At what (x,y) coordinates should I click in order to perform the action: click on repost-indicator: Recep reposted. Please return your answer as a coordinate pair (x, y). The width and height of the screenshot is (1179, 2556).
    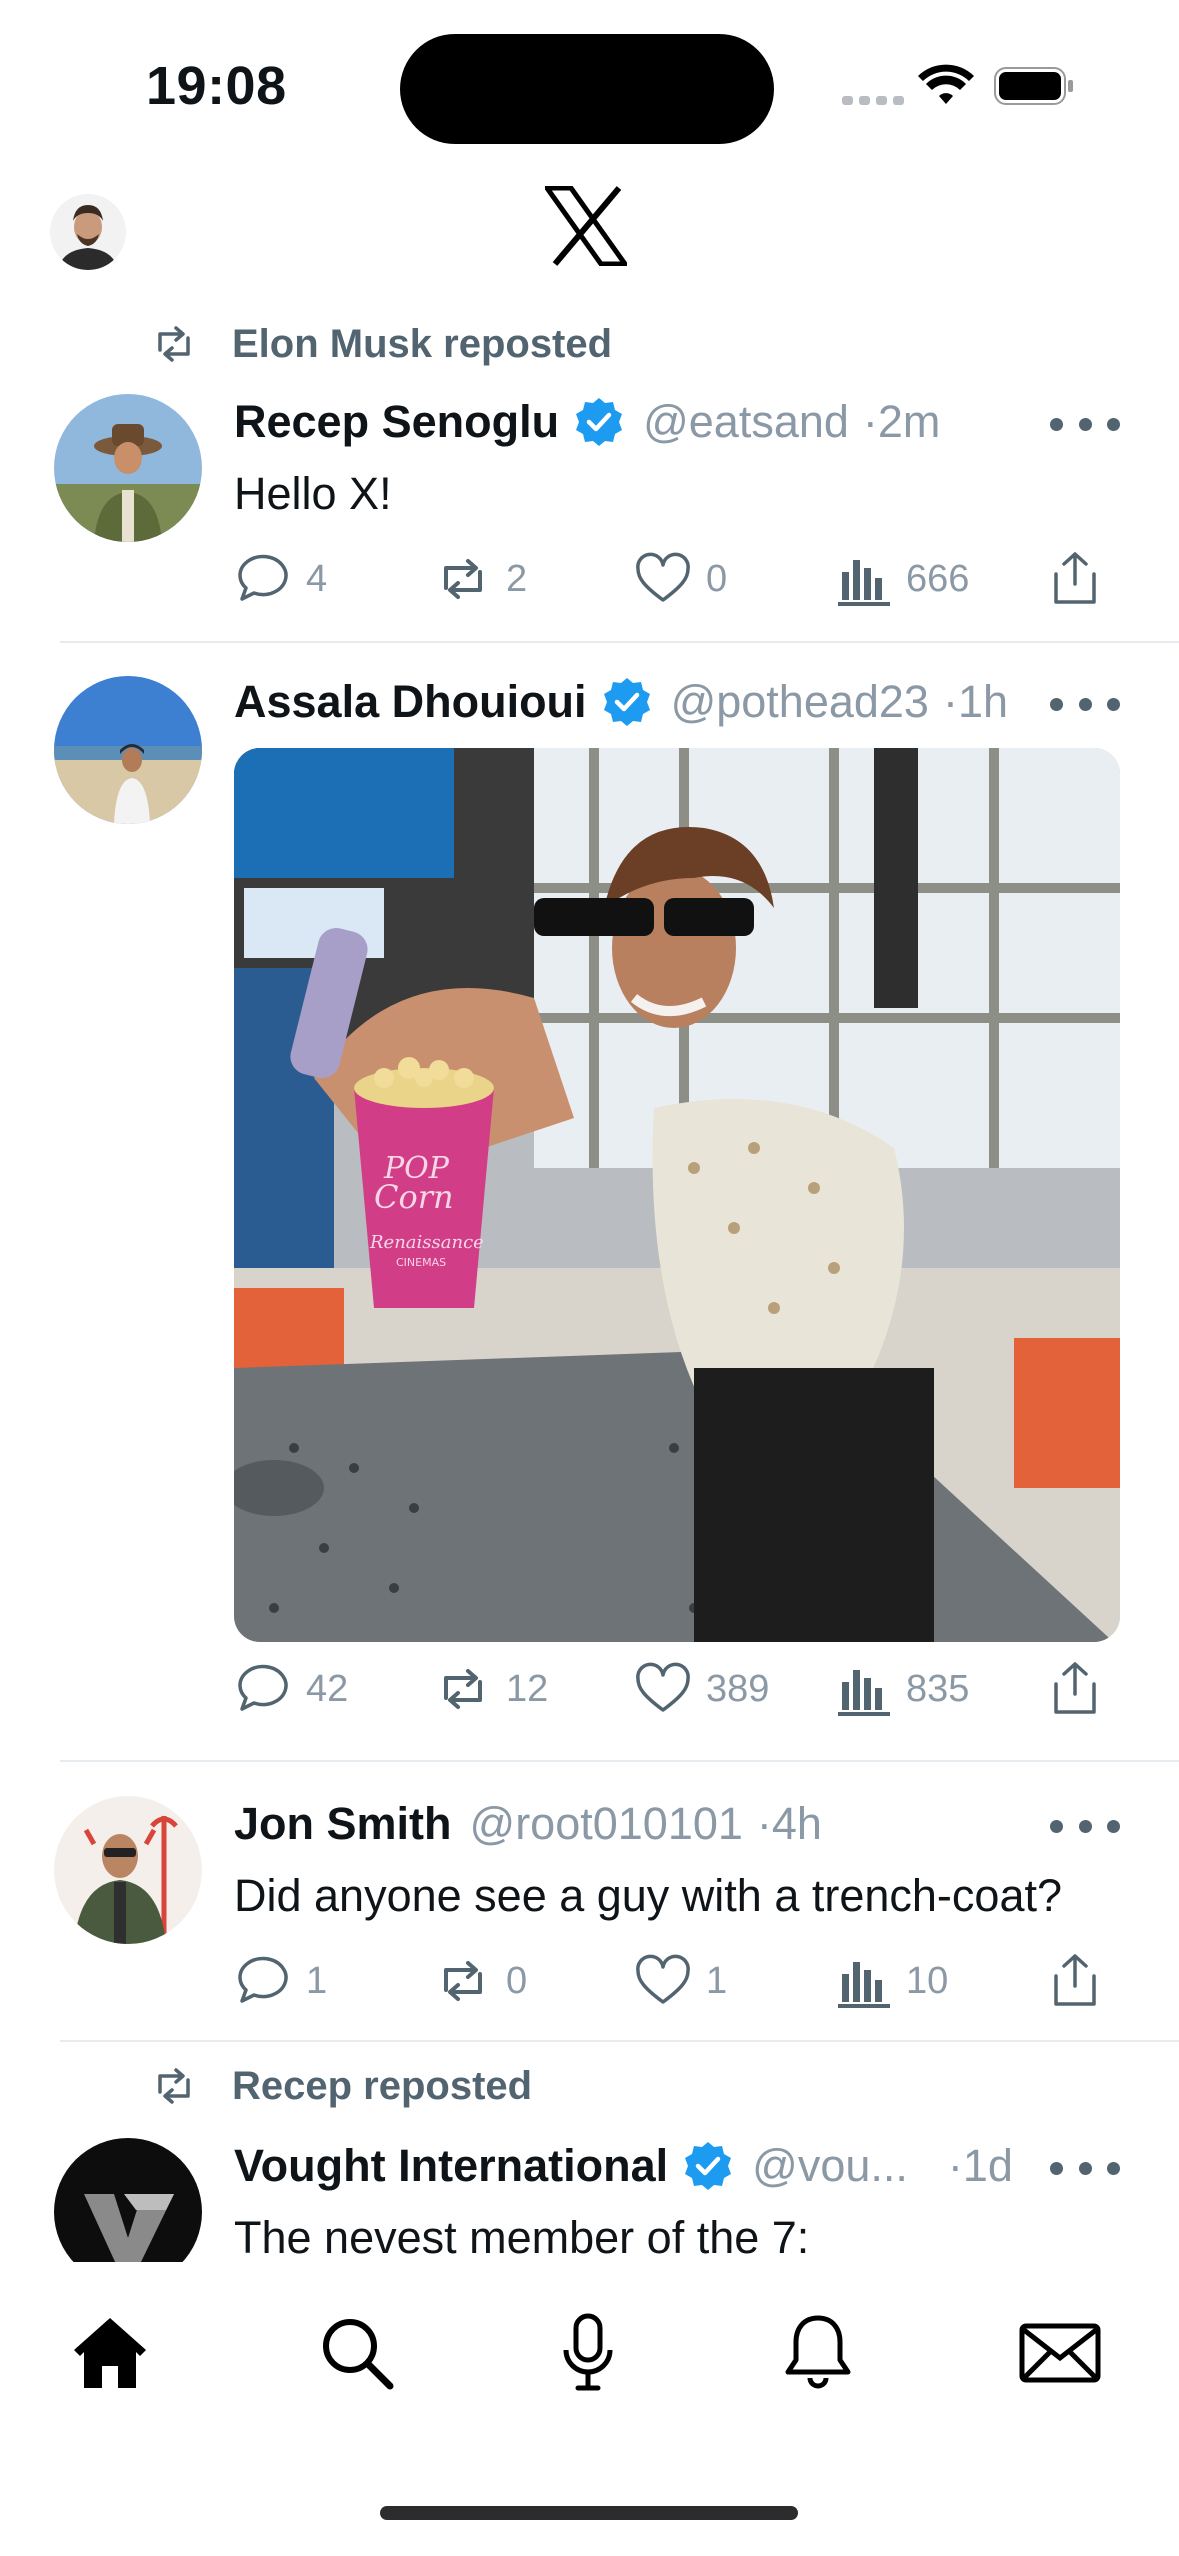
    Looking at the image, I should click on (341, 2086).